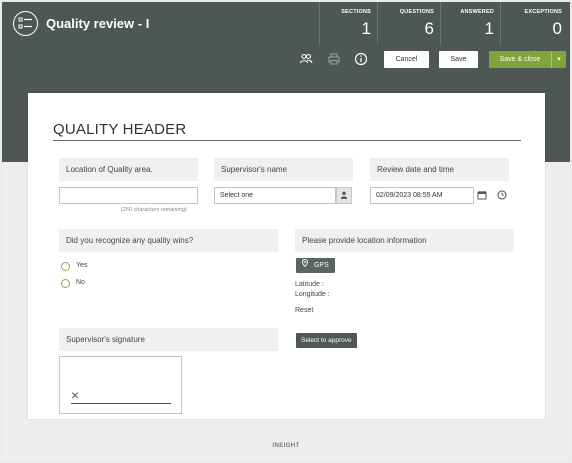  What do you see at coordinates (406, 59) in the screenshot?
I see `cancel-button: Cancel` at bounding box center [406, 59].